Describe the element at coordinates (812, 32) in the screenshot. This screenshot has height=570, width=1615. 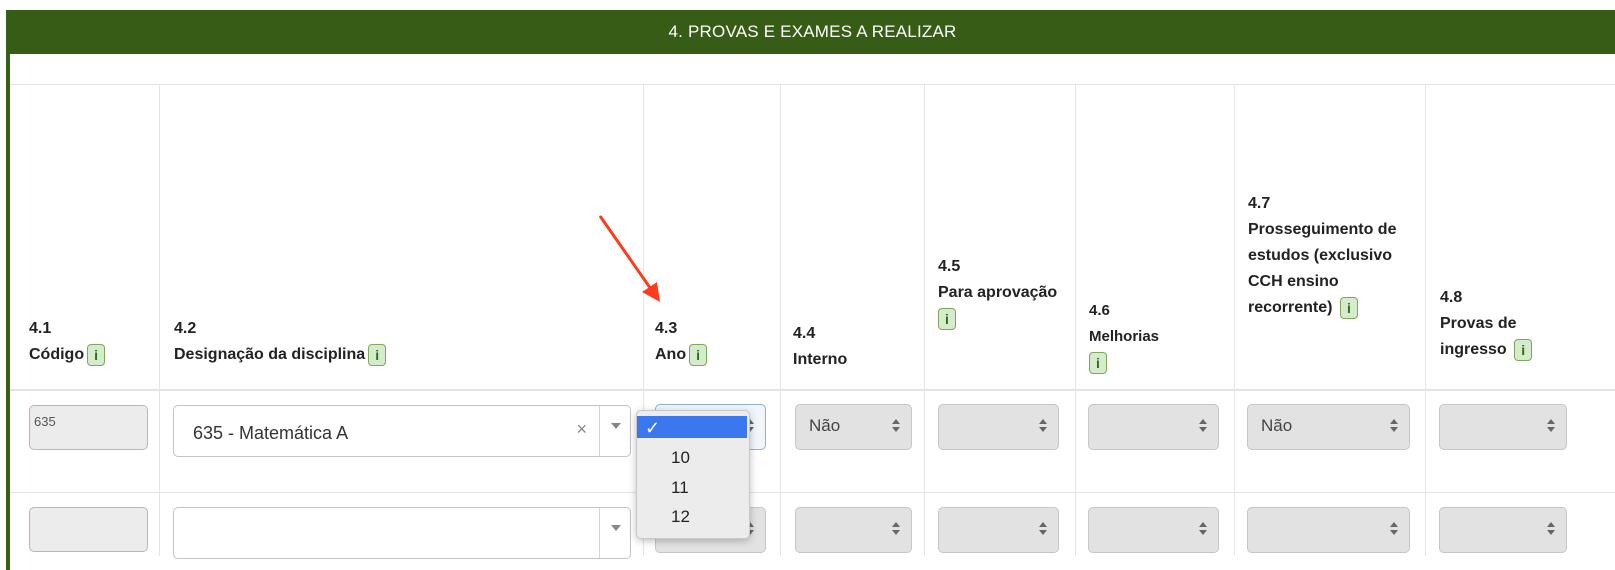
I see `section-title: 4. PROVAS E EXAMES A REALIZAR` at that location.